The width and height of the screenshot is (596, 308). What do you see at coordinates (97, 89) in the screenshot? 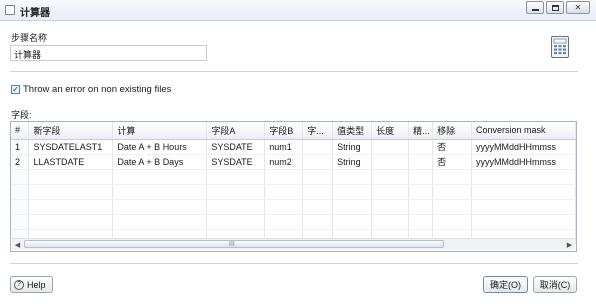
I see `throw-error-label: Throw an error on non existing files` at bounding box center [97, 89].